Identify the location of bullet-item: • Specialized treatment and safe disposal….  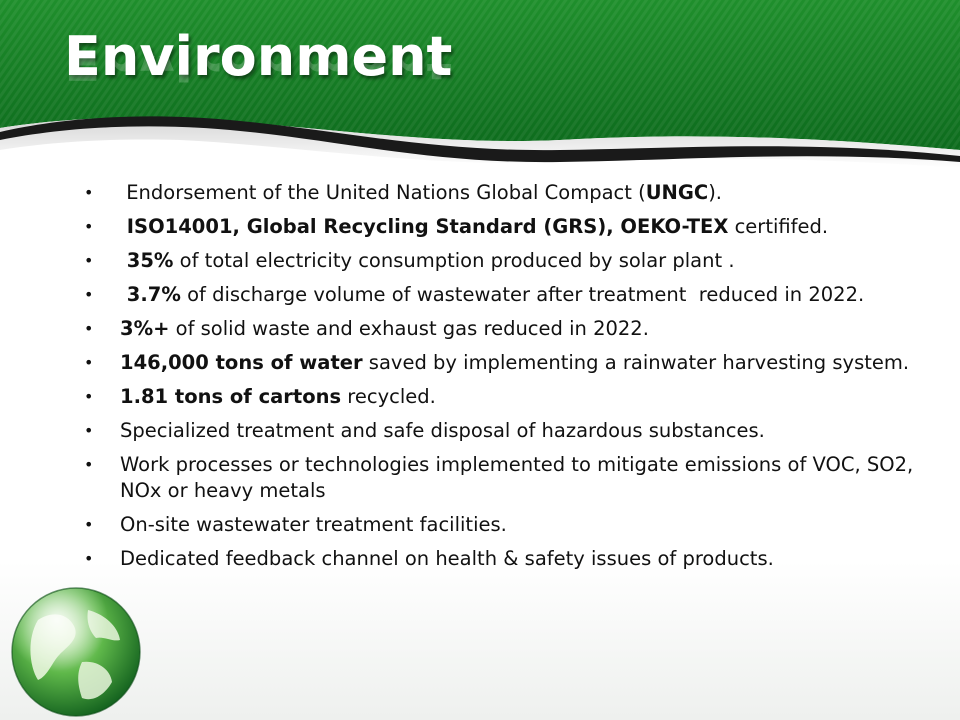
(514, 431).